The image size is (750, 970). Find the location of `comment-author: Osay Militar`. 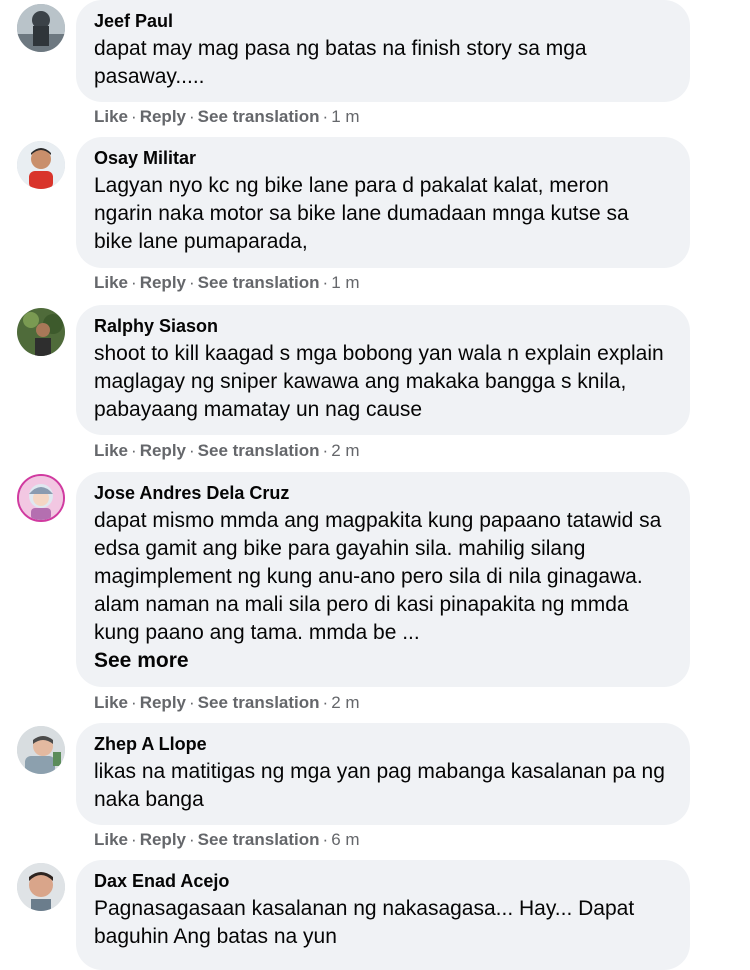

comment-author: Osay Militar is located at coordinates (383, 158).